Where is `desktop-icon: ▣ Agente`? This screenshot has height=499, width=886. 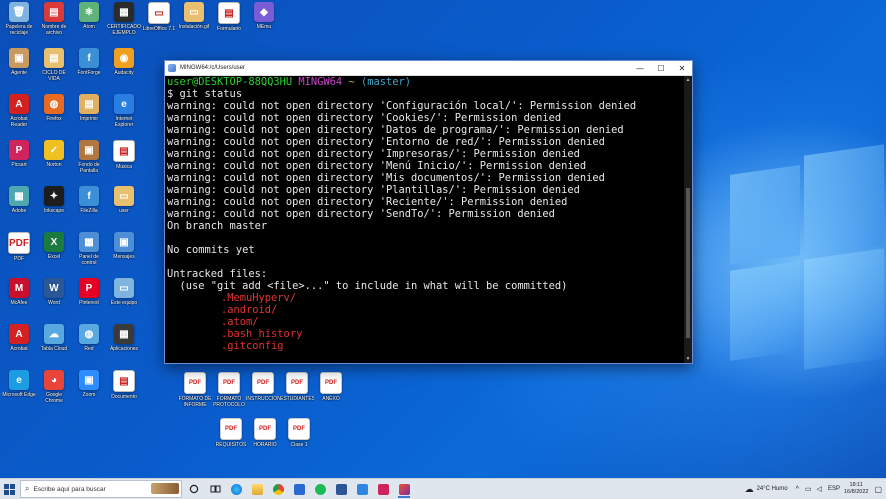
desktop-icon: ▣ Agente is located at coordinates (19, 70).